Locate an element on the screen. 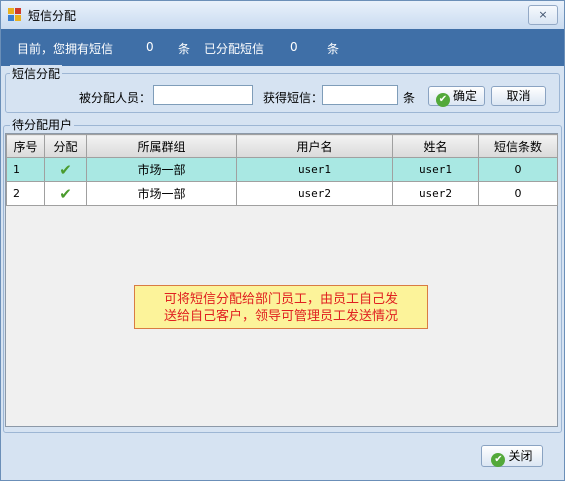 The image size is (565, 481). owned-sms-count: 0 is located at coordinates (150, 47).